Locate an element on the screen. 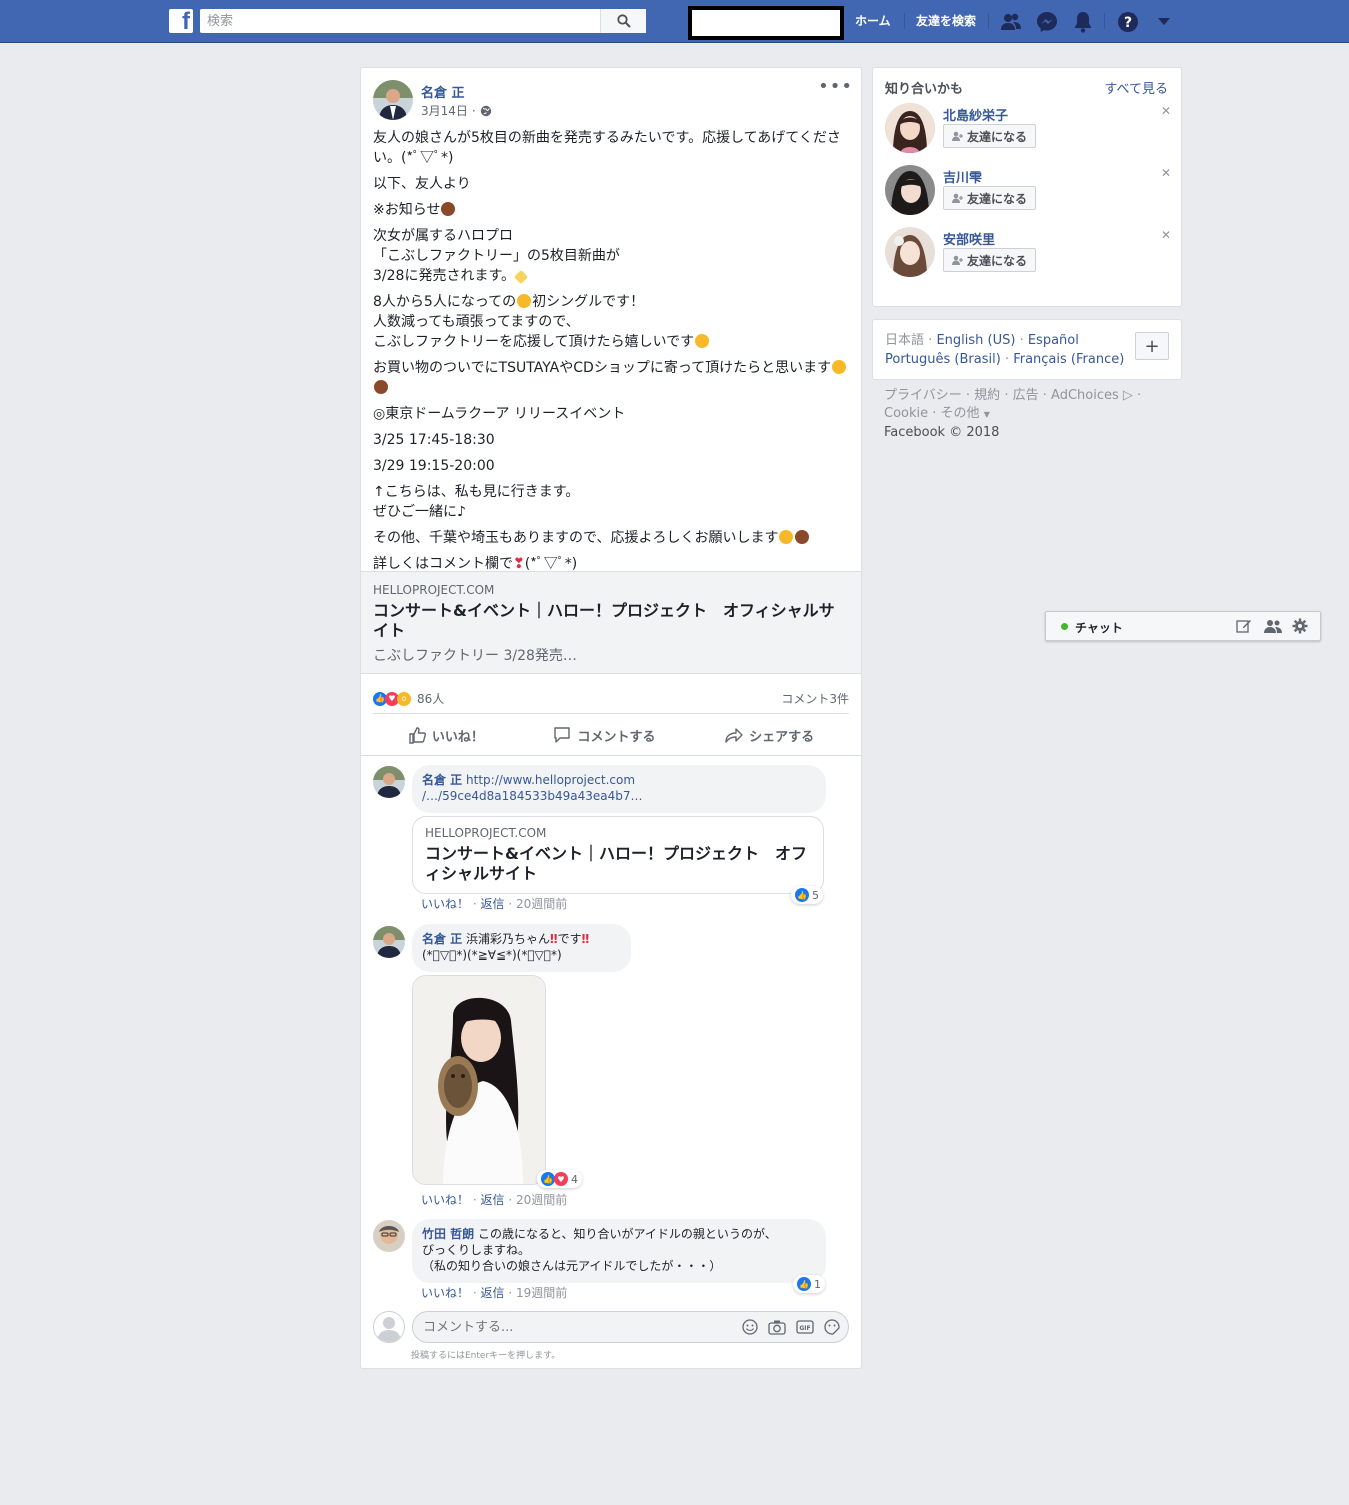 This screenshot has width=1349, height=1505. emoji-icon is located at coordinates (750, 1327).